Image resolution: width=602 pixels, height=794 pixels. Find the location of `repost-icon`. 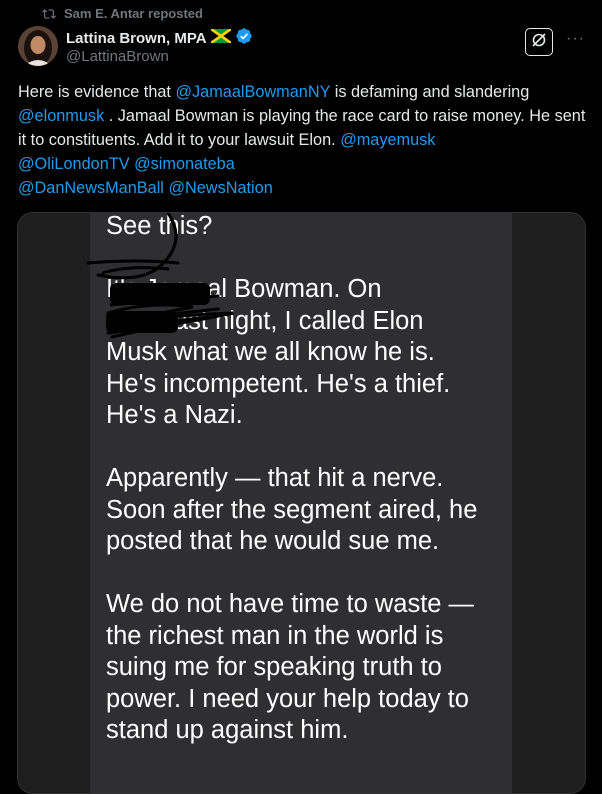

repost-icon is located at coordinates (49, 14).